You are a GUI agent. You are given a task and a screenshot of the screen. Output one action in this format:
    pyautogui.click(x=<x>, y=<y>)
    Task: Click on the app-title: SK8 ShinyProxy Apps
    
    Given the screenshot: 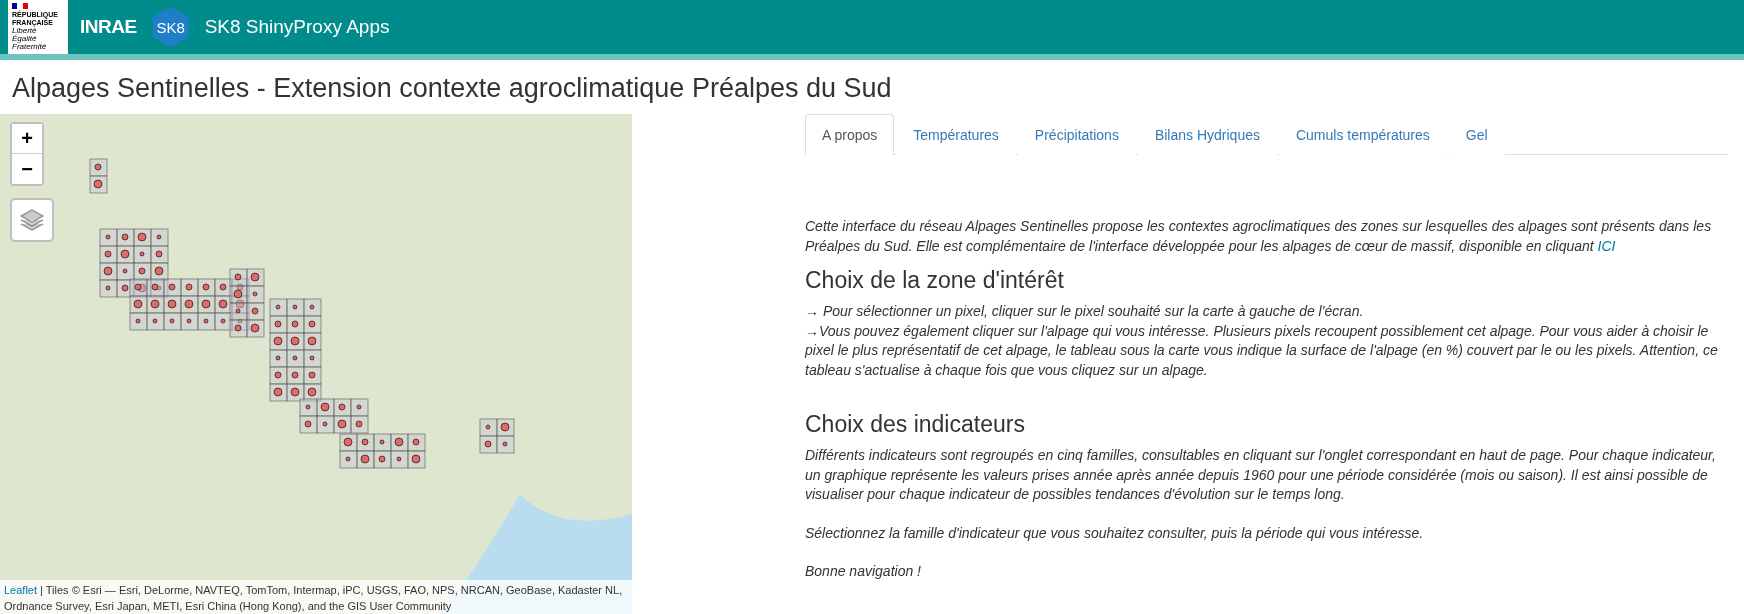 What is the action you would take?
    pyautogui.click(x=297, y=27)
    